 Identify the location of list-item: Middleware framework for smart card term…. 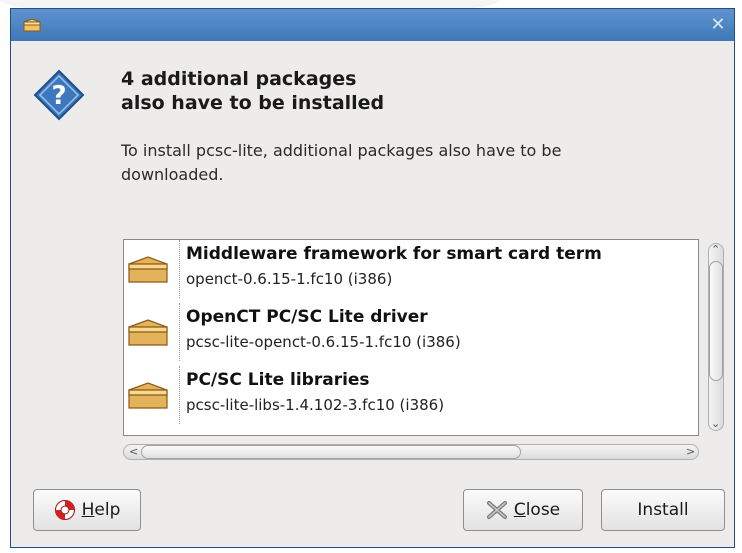
(411, 269).